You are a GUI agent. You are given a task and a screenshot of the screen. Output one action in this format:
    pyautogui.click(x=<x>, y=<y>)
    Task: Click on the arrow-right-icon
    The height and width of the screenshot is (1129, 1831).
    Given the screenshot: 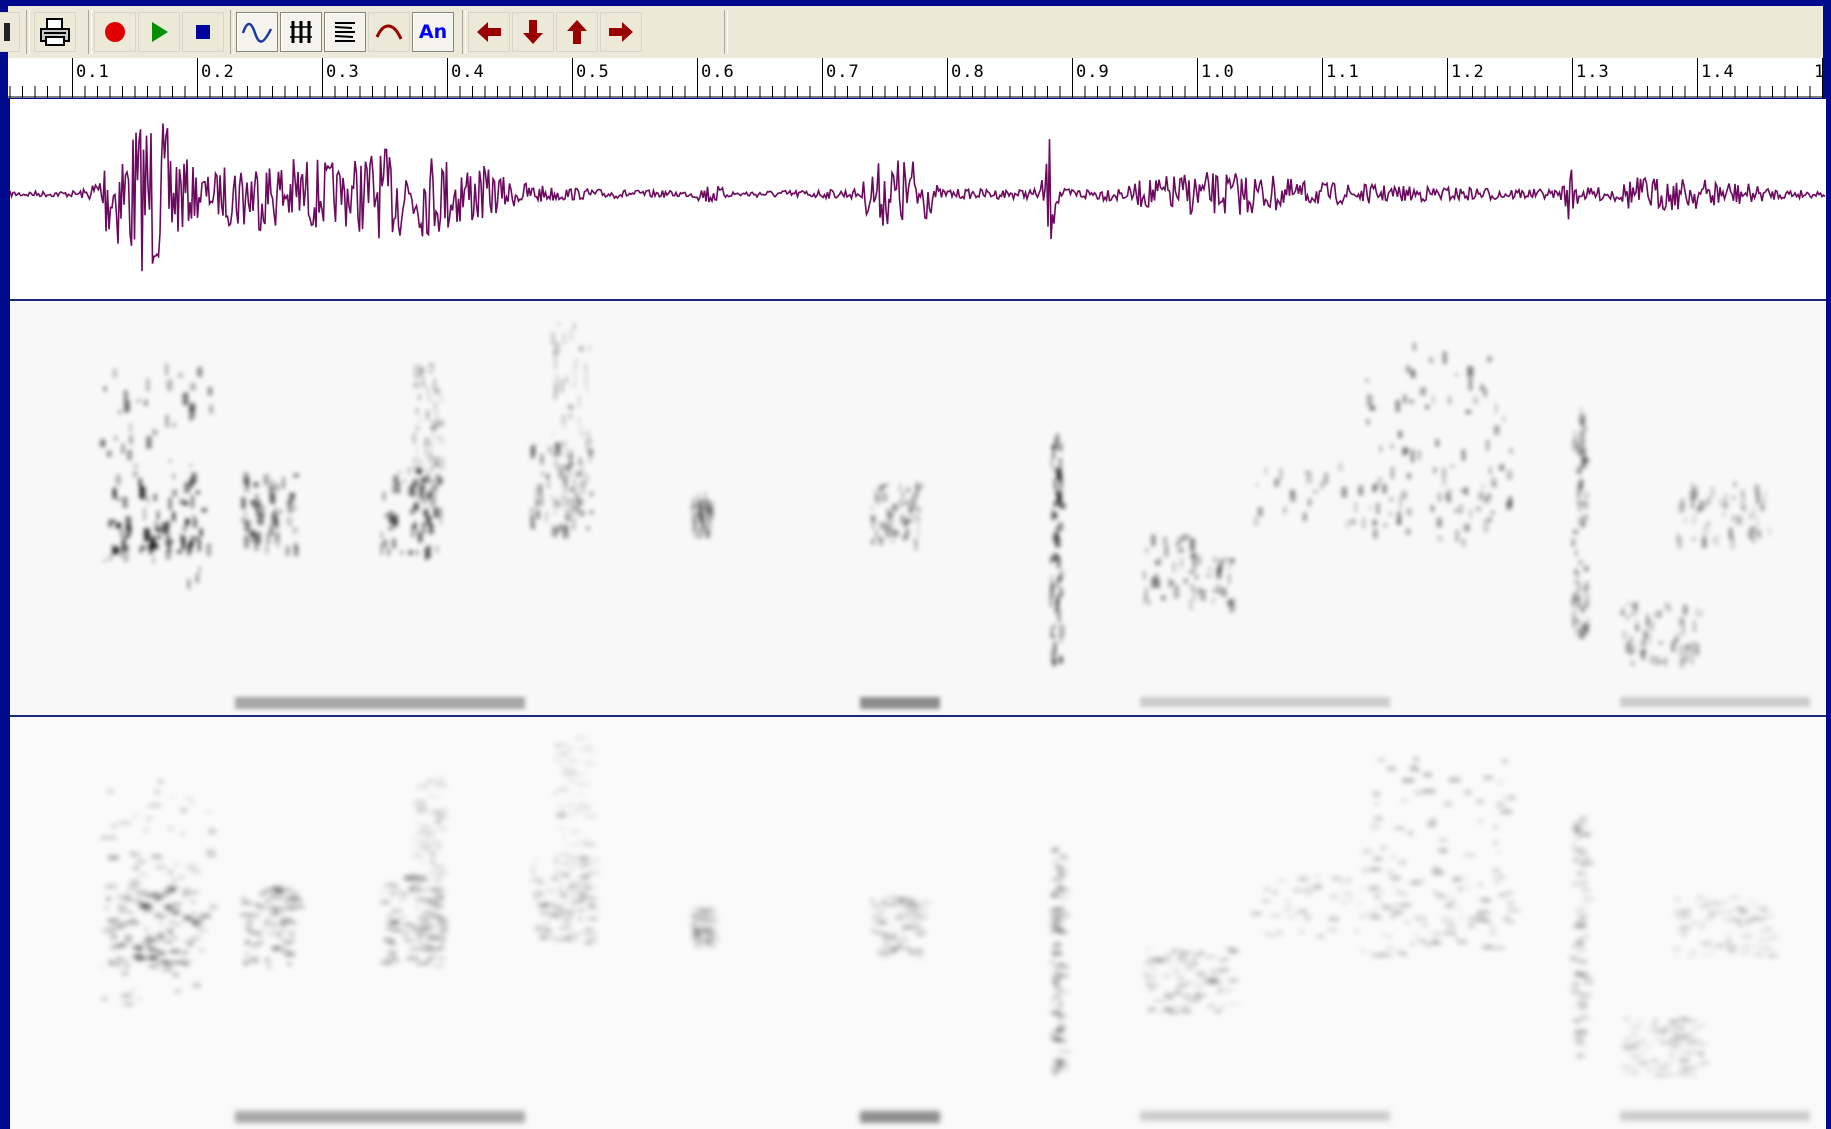 What is the action you would take?
    pyautogui.click(x=621, y=32)
    